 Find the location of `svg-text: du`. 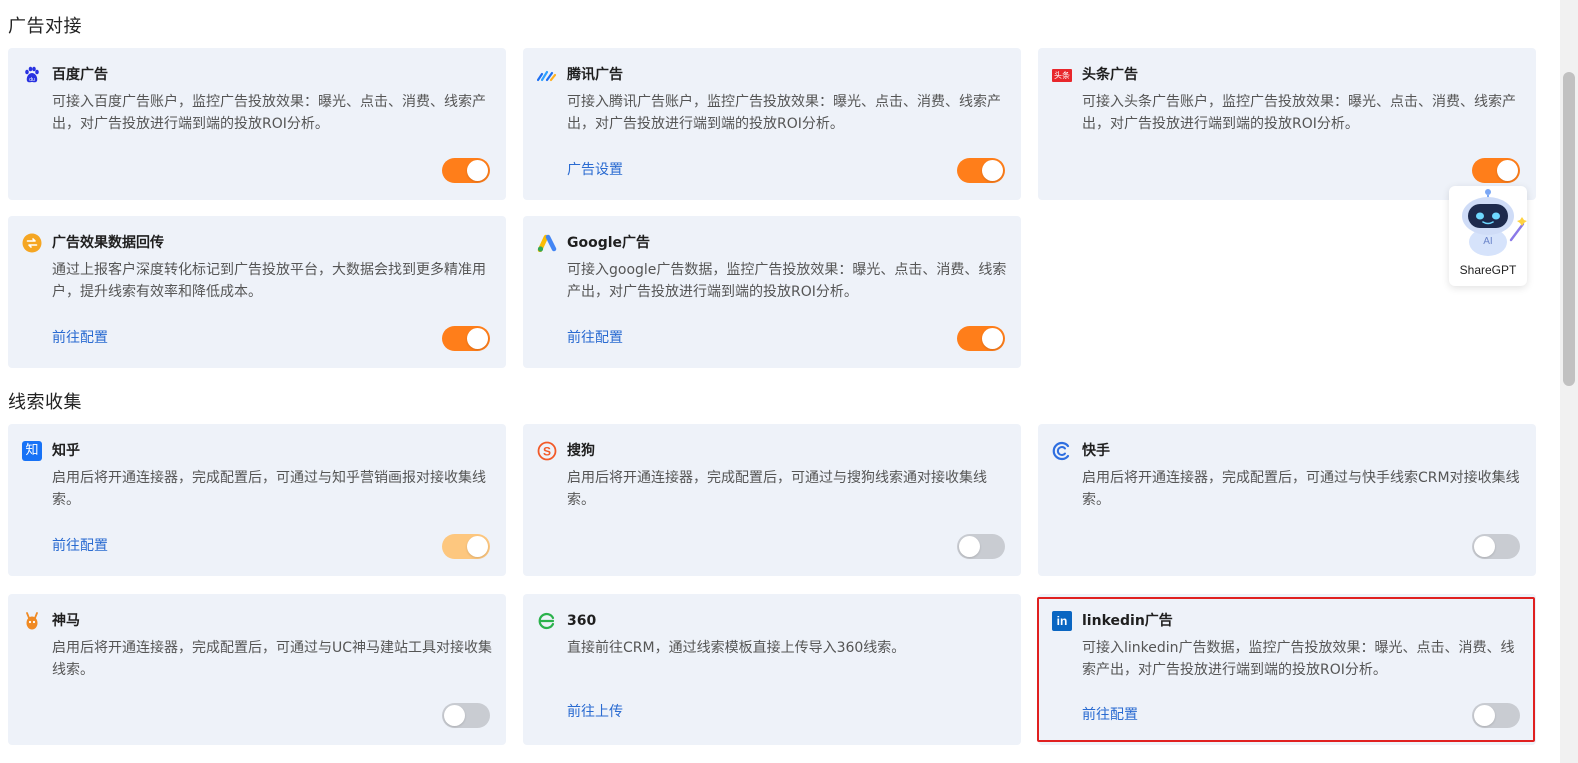

svg-text: du is located at coordinates (32, 80).